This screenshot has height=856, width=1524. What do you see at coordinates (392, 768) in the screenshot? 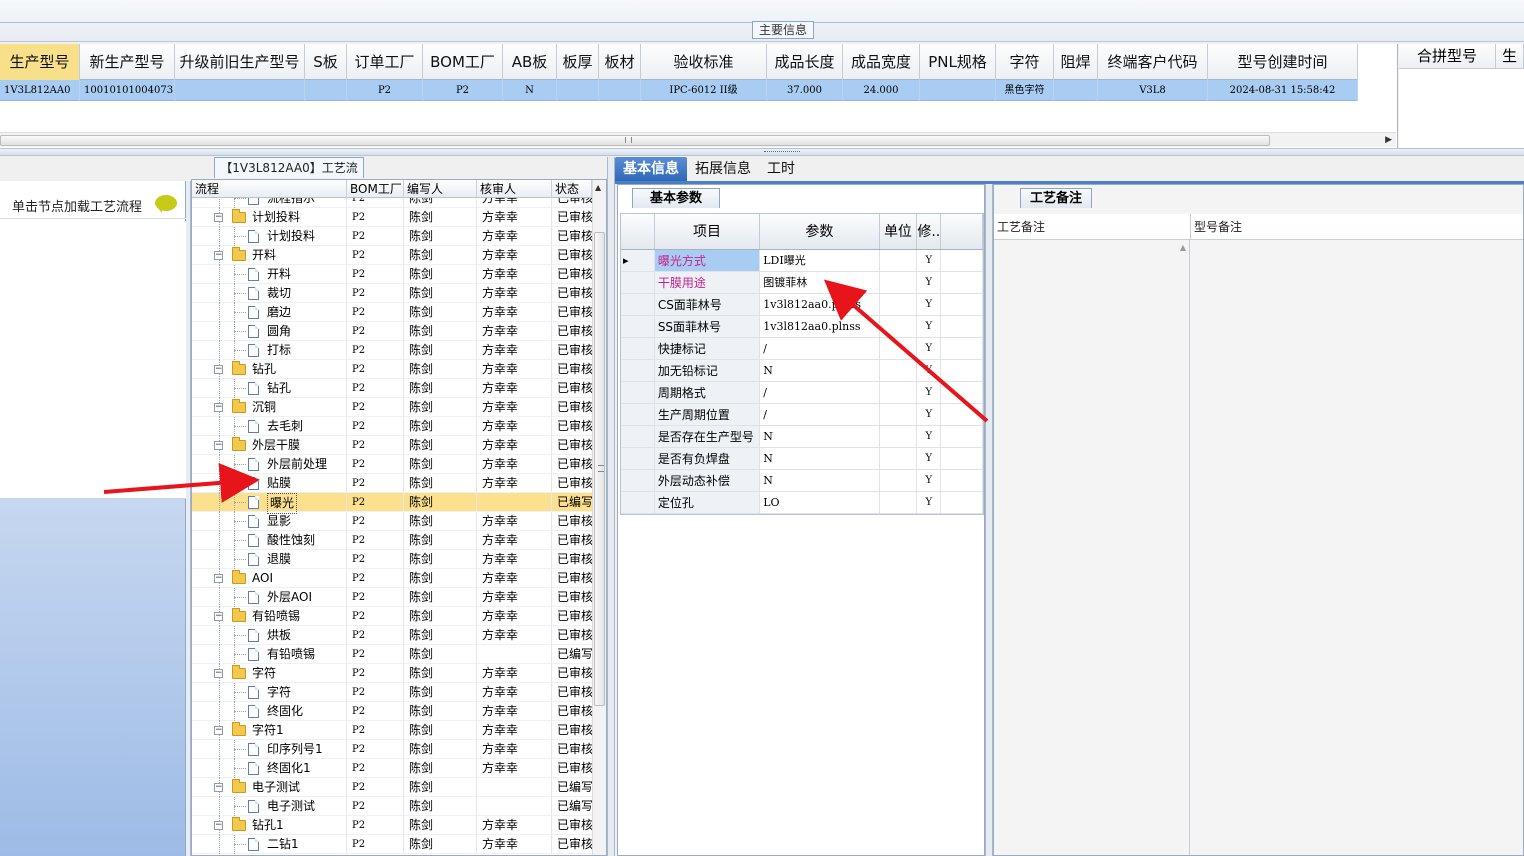
I see `tree-row: 终固化1 P2 陈剑 方幸幸 已审核` at bounding box center [392, 768].